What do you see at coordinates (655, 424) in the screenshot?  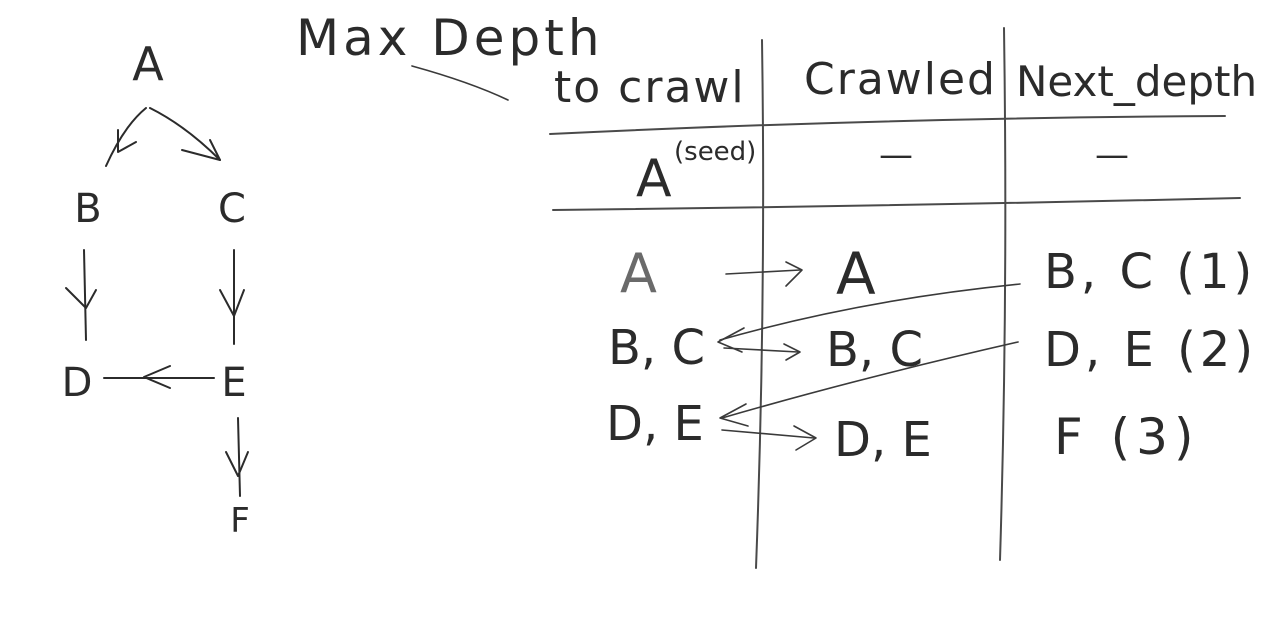 I see `row3-to-crawl: D, E` at bounding box center [655, 424].